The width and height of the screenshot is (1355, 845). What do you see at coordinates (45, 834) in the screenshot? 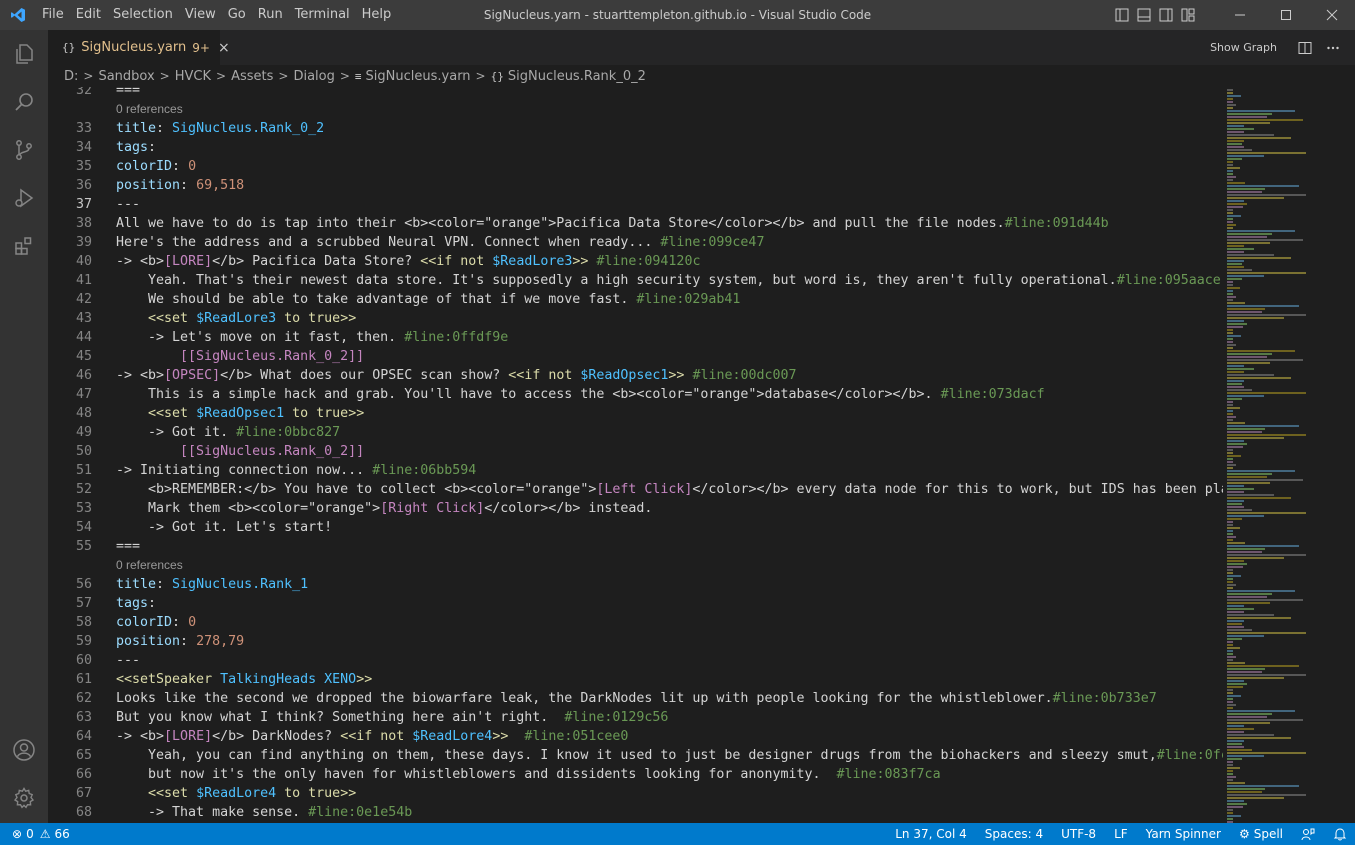
I see `warning-icon: ⚠` at bounding box center [45, 834].